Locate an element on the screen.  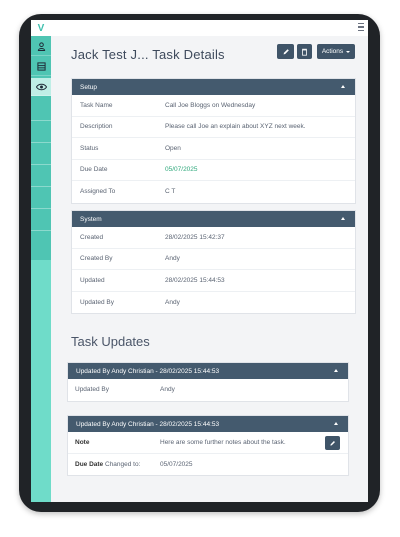
sidebar: V is located at coordinates (41, 261).